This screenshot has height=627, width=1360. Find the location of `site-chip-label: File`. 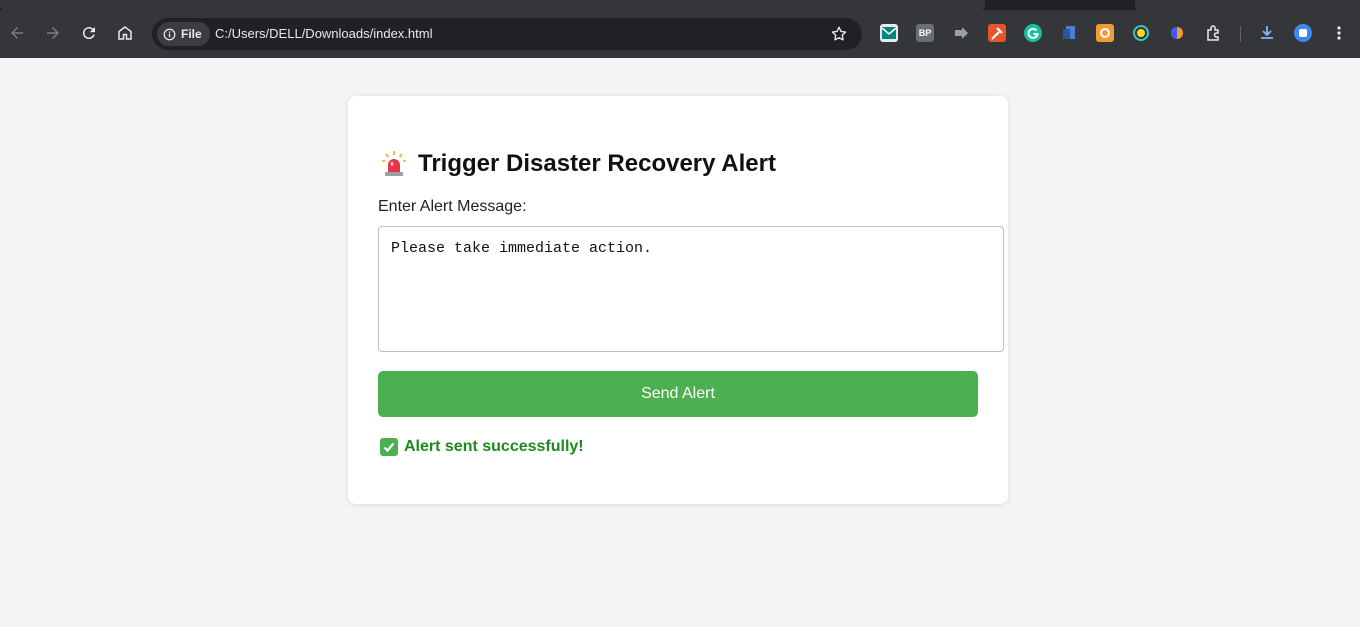

site-chip-label: File is located at coordinates (191, 34).